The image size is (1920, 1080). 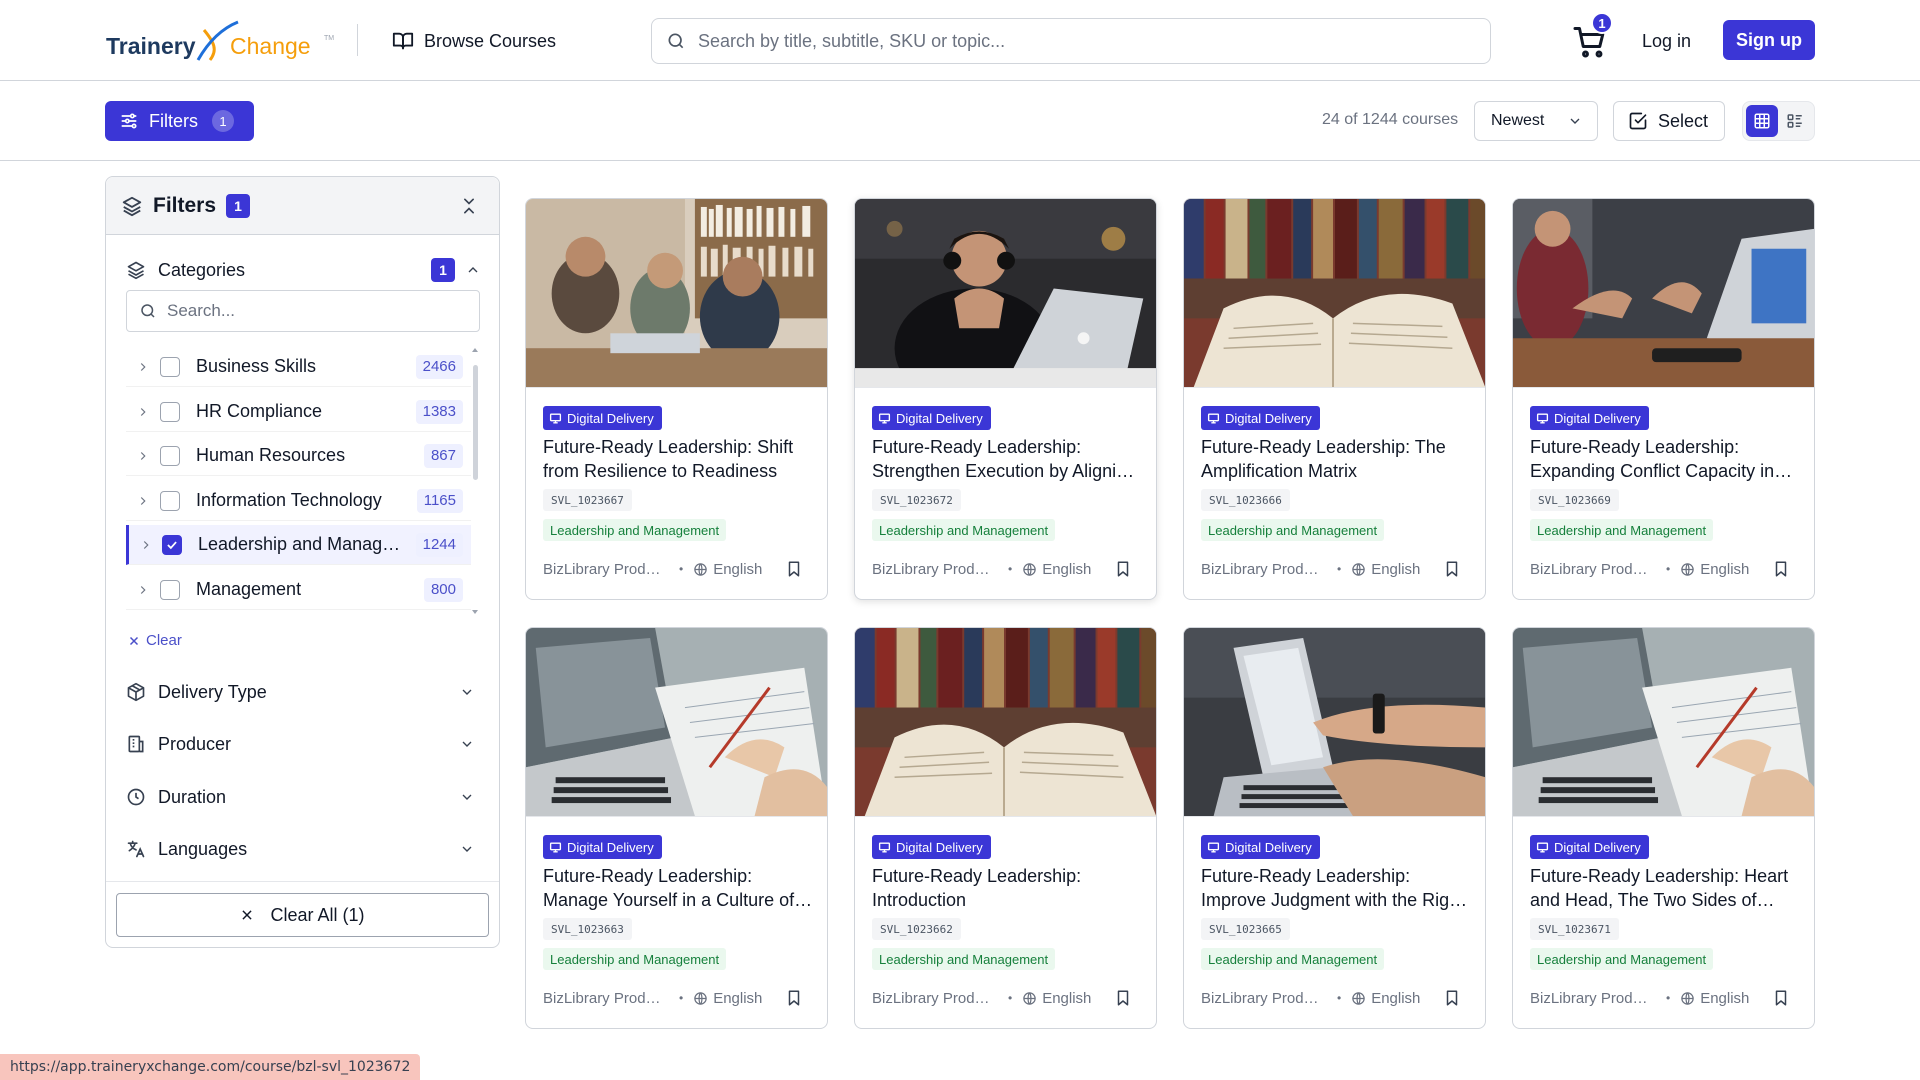 I want to click on category-search-box, so click(x=303, y=311).